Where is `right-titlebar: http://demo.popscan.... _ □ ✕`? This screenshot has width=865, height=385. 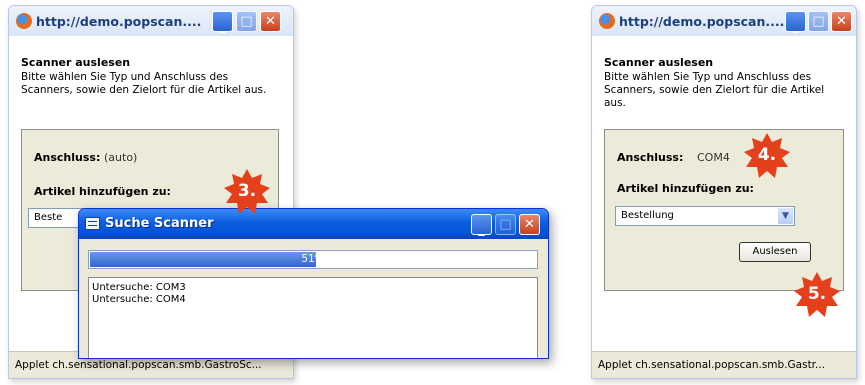
right-titlebar: http://demo.popscan.... _ □ ✕ is located at coordinates (724, 21).